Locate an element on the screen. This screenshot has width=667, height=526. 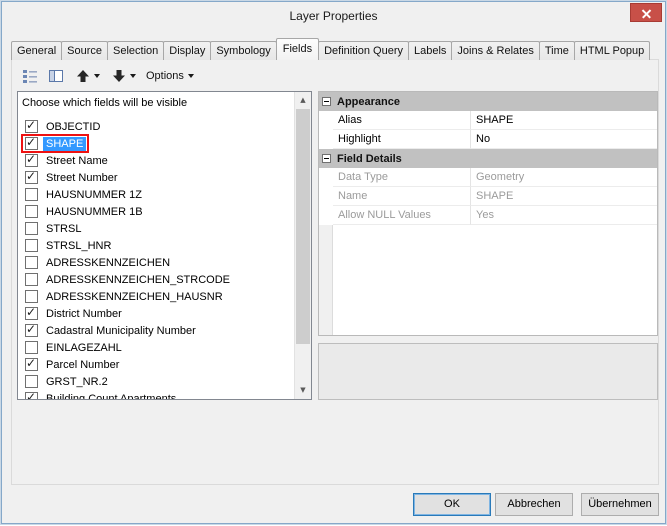
field-item-cadastral-municipality-number: Cadastral Municipality Number is located at coordinates (156, 330).